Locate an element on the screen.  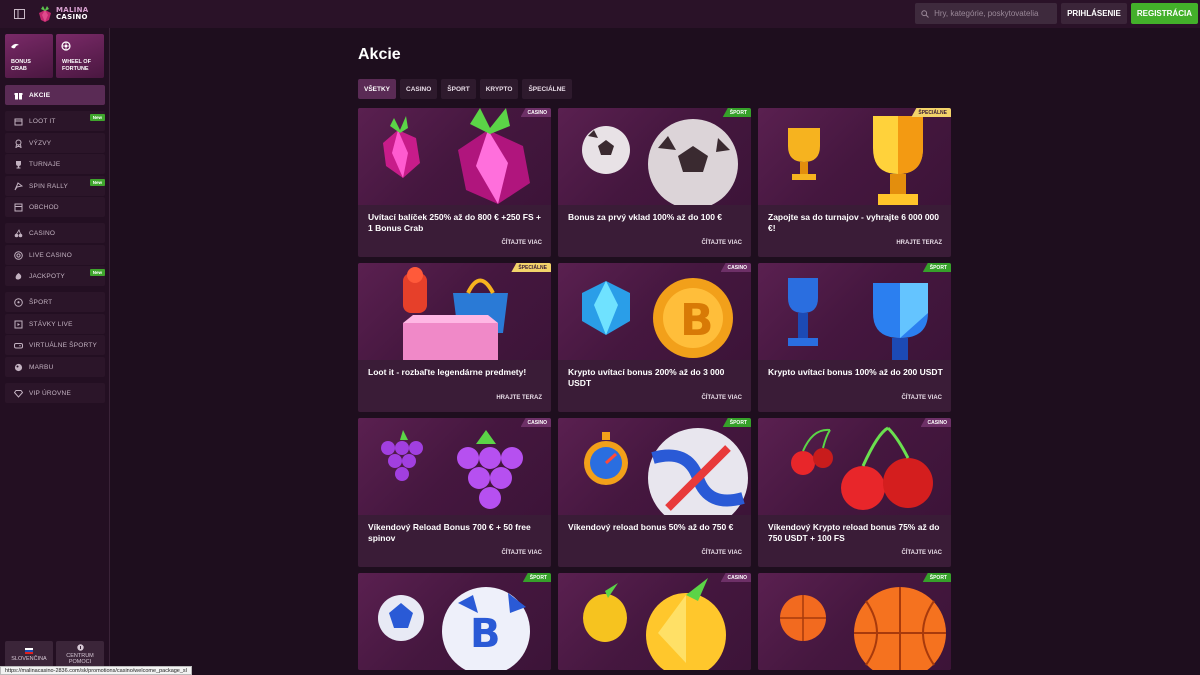
sidebar-item-label: SPIN RALLY is located at coordinates (49, 186).